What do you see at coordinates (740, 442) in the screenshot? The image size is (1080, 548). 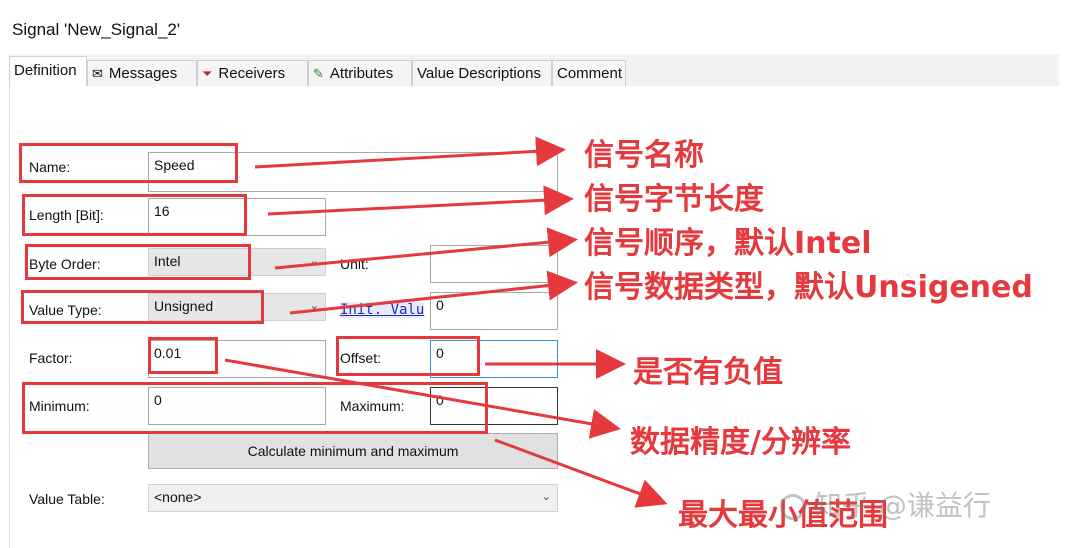 I see `annotation-factor: 数据精度/分辨率` at bounding box center [740, 442].